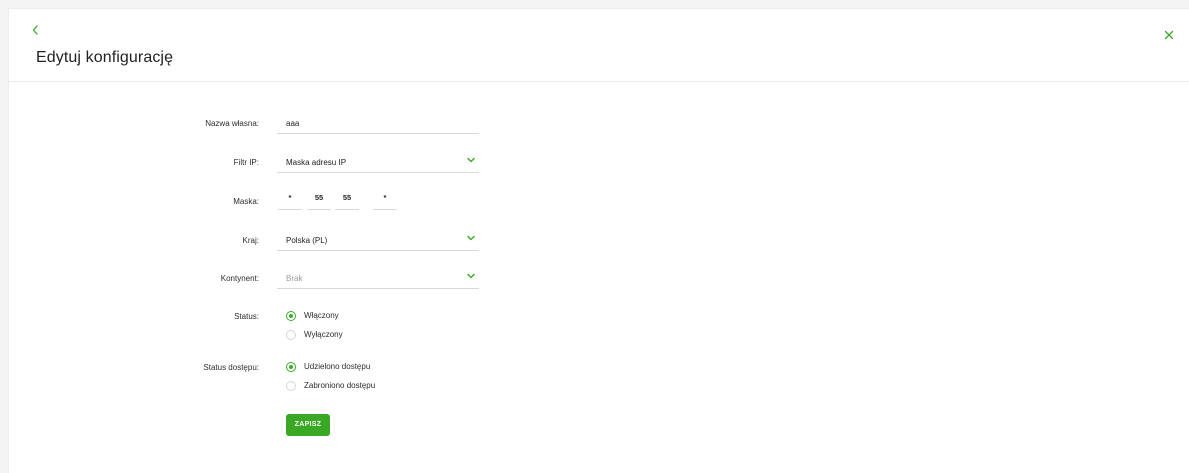 The image size is (1189, 473). I want to click on chevron-left-icon, so click(35, 30).